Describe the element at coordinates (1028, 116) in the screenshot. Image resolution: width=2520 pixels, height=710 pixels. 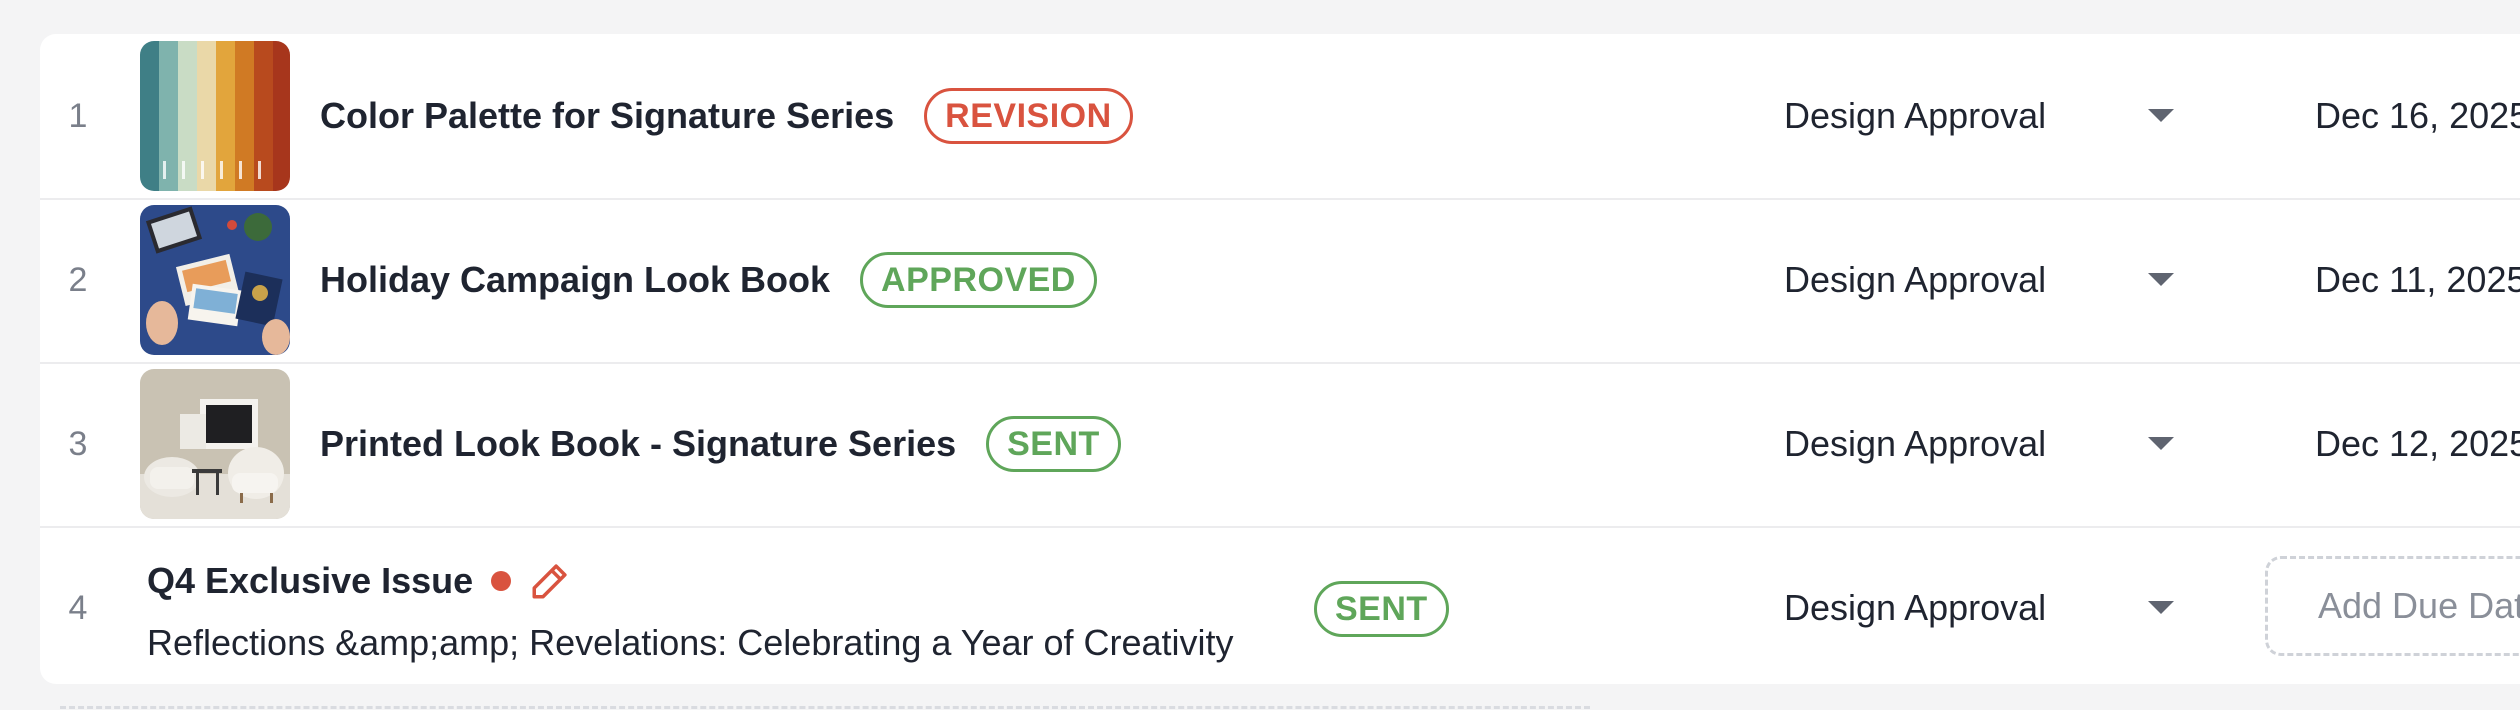
I see `status-badge: REVISION` at that location.